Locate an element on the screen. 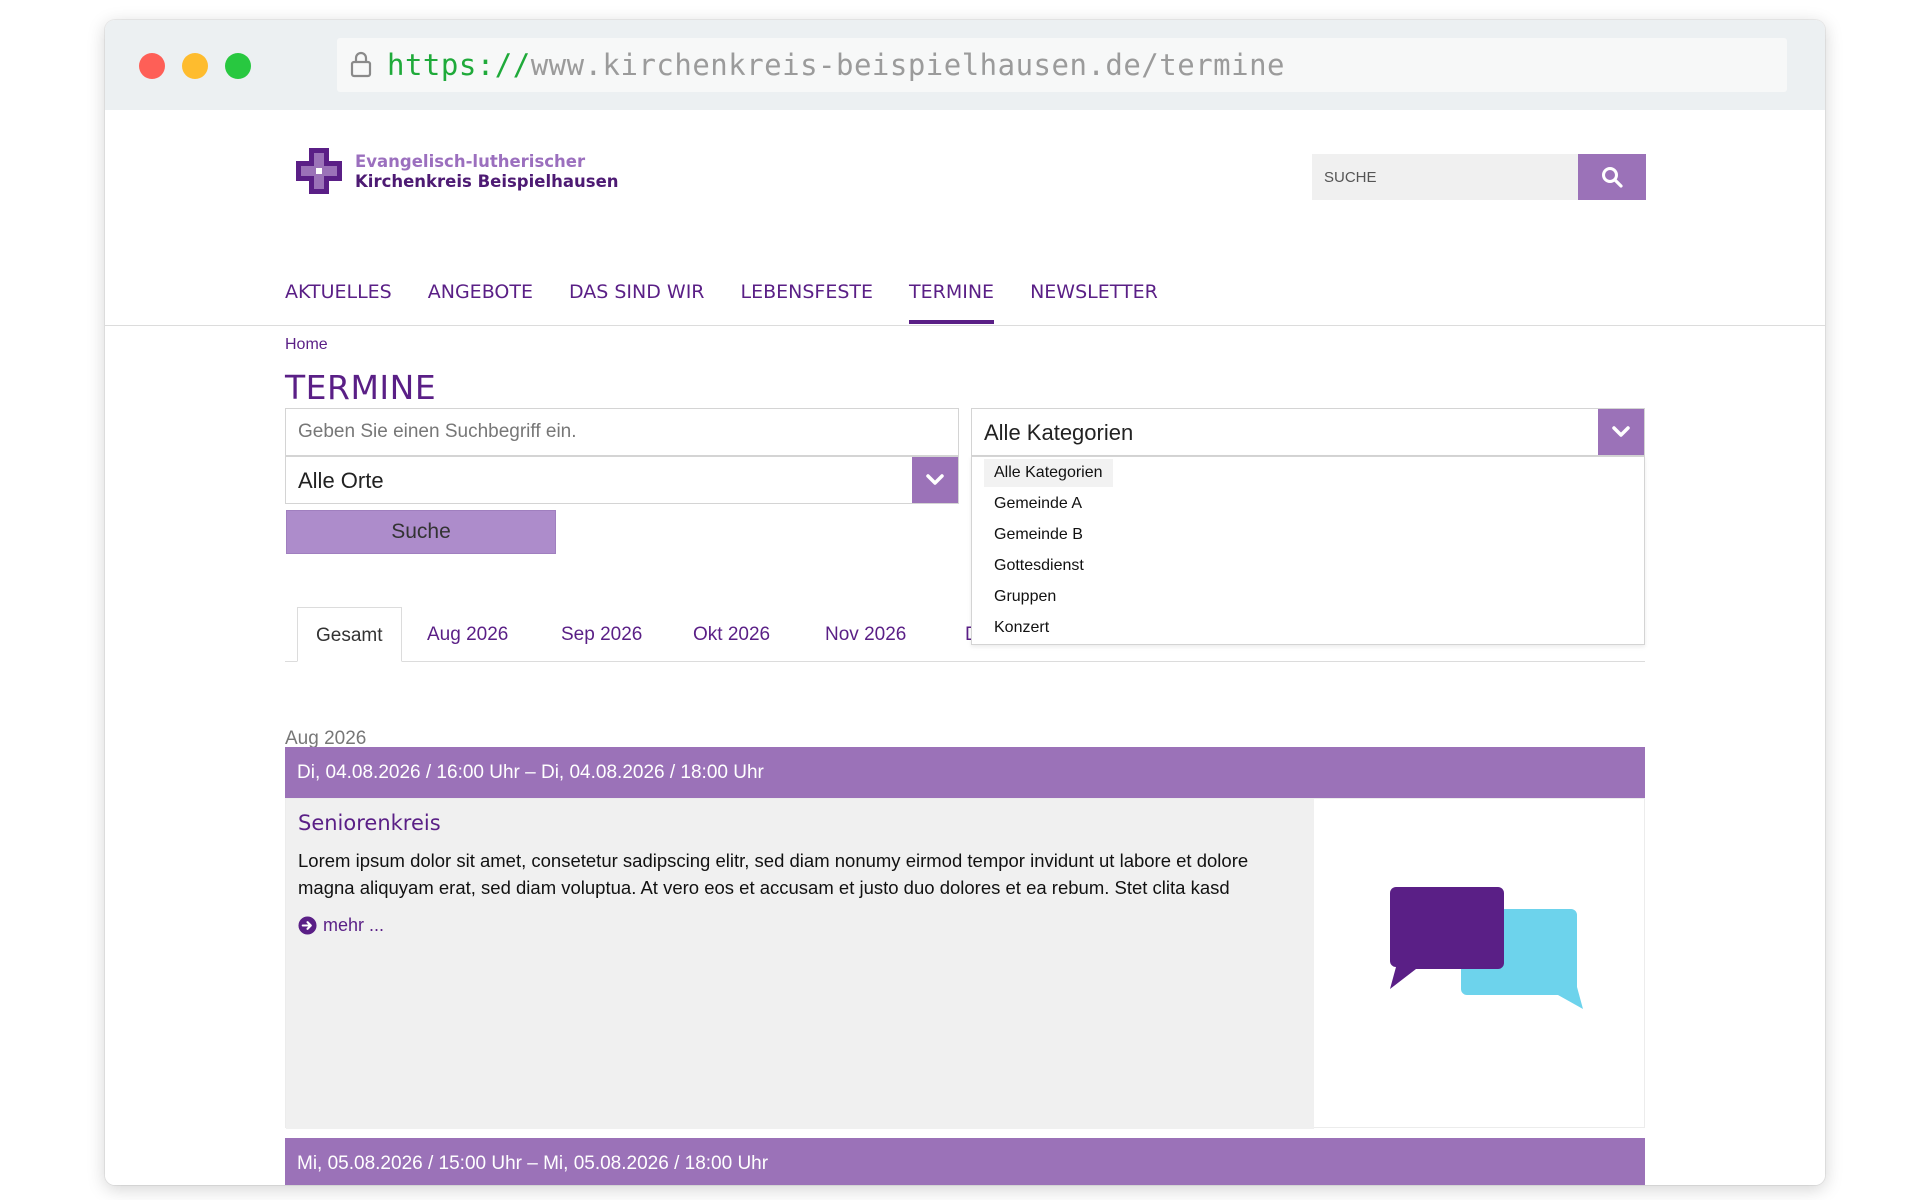 The width and height of the screenshot is (1920, 1200). dropdown-option: Gemeinde B is located at coordinates (1038, 535).